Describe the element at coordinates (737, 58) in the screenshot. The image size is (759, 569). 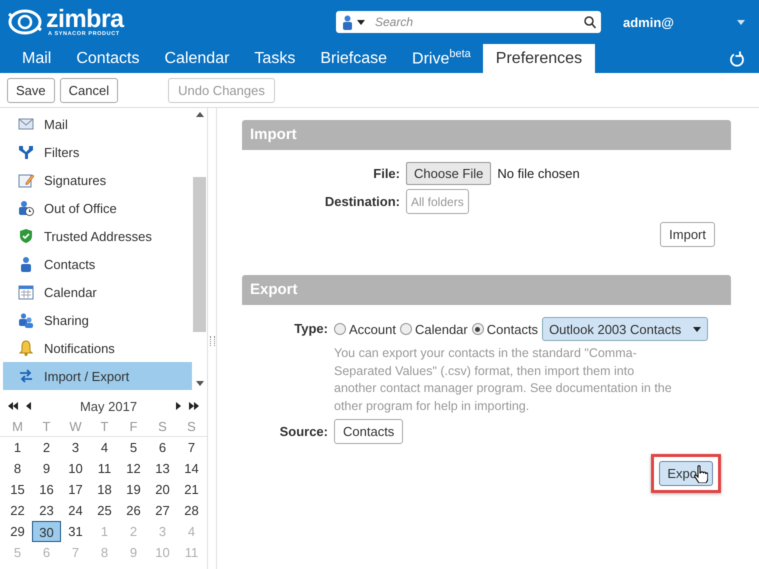
I see `refresh-icon` at that location.